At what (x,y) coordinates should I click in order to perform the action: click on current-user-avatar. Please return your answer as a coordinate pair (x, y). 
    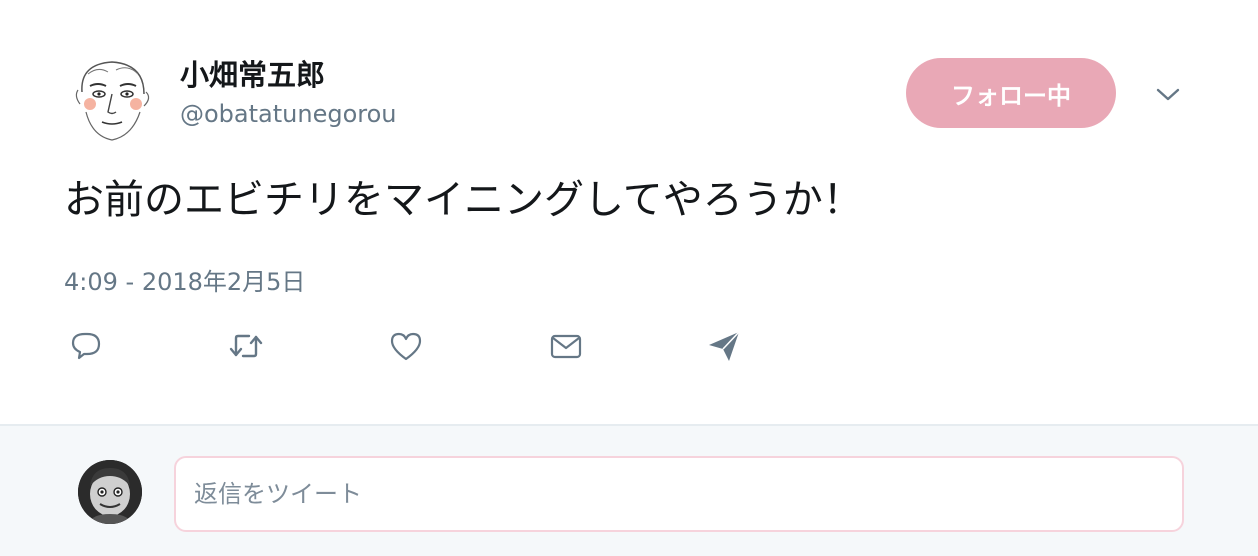
    Looking at the image, I should click on (110, 492).